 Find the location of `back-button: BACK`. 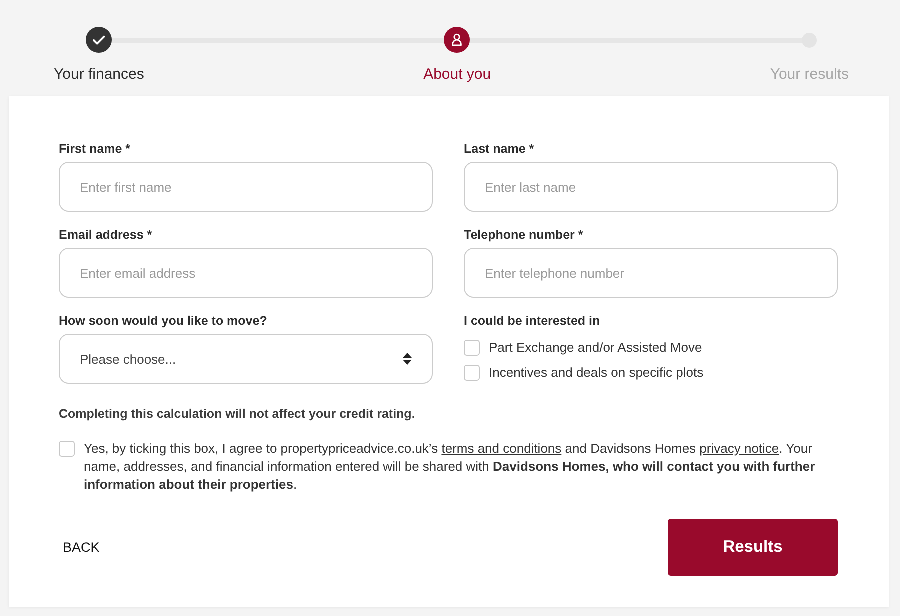

back-button: BACK is located at coordinates (81, 547).